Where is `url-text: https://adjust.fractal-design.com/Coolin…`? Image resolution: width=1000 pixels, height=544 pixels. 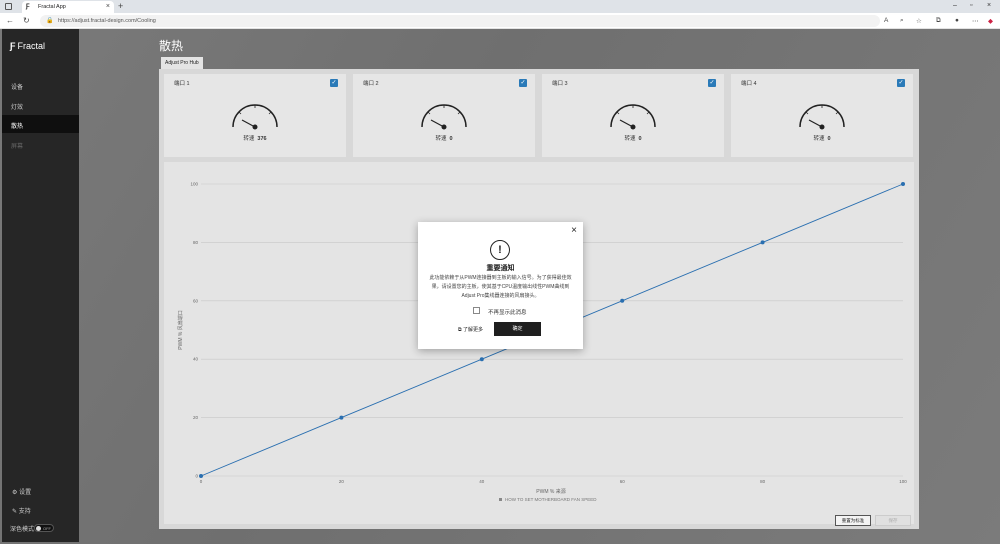
url-text: https://adjust.fractal-design.com/Coolin… is located at coordinates (107, 21).